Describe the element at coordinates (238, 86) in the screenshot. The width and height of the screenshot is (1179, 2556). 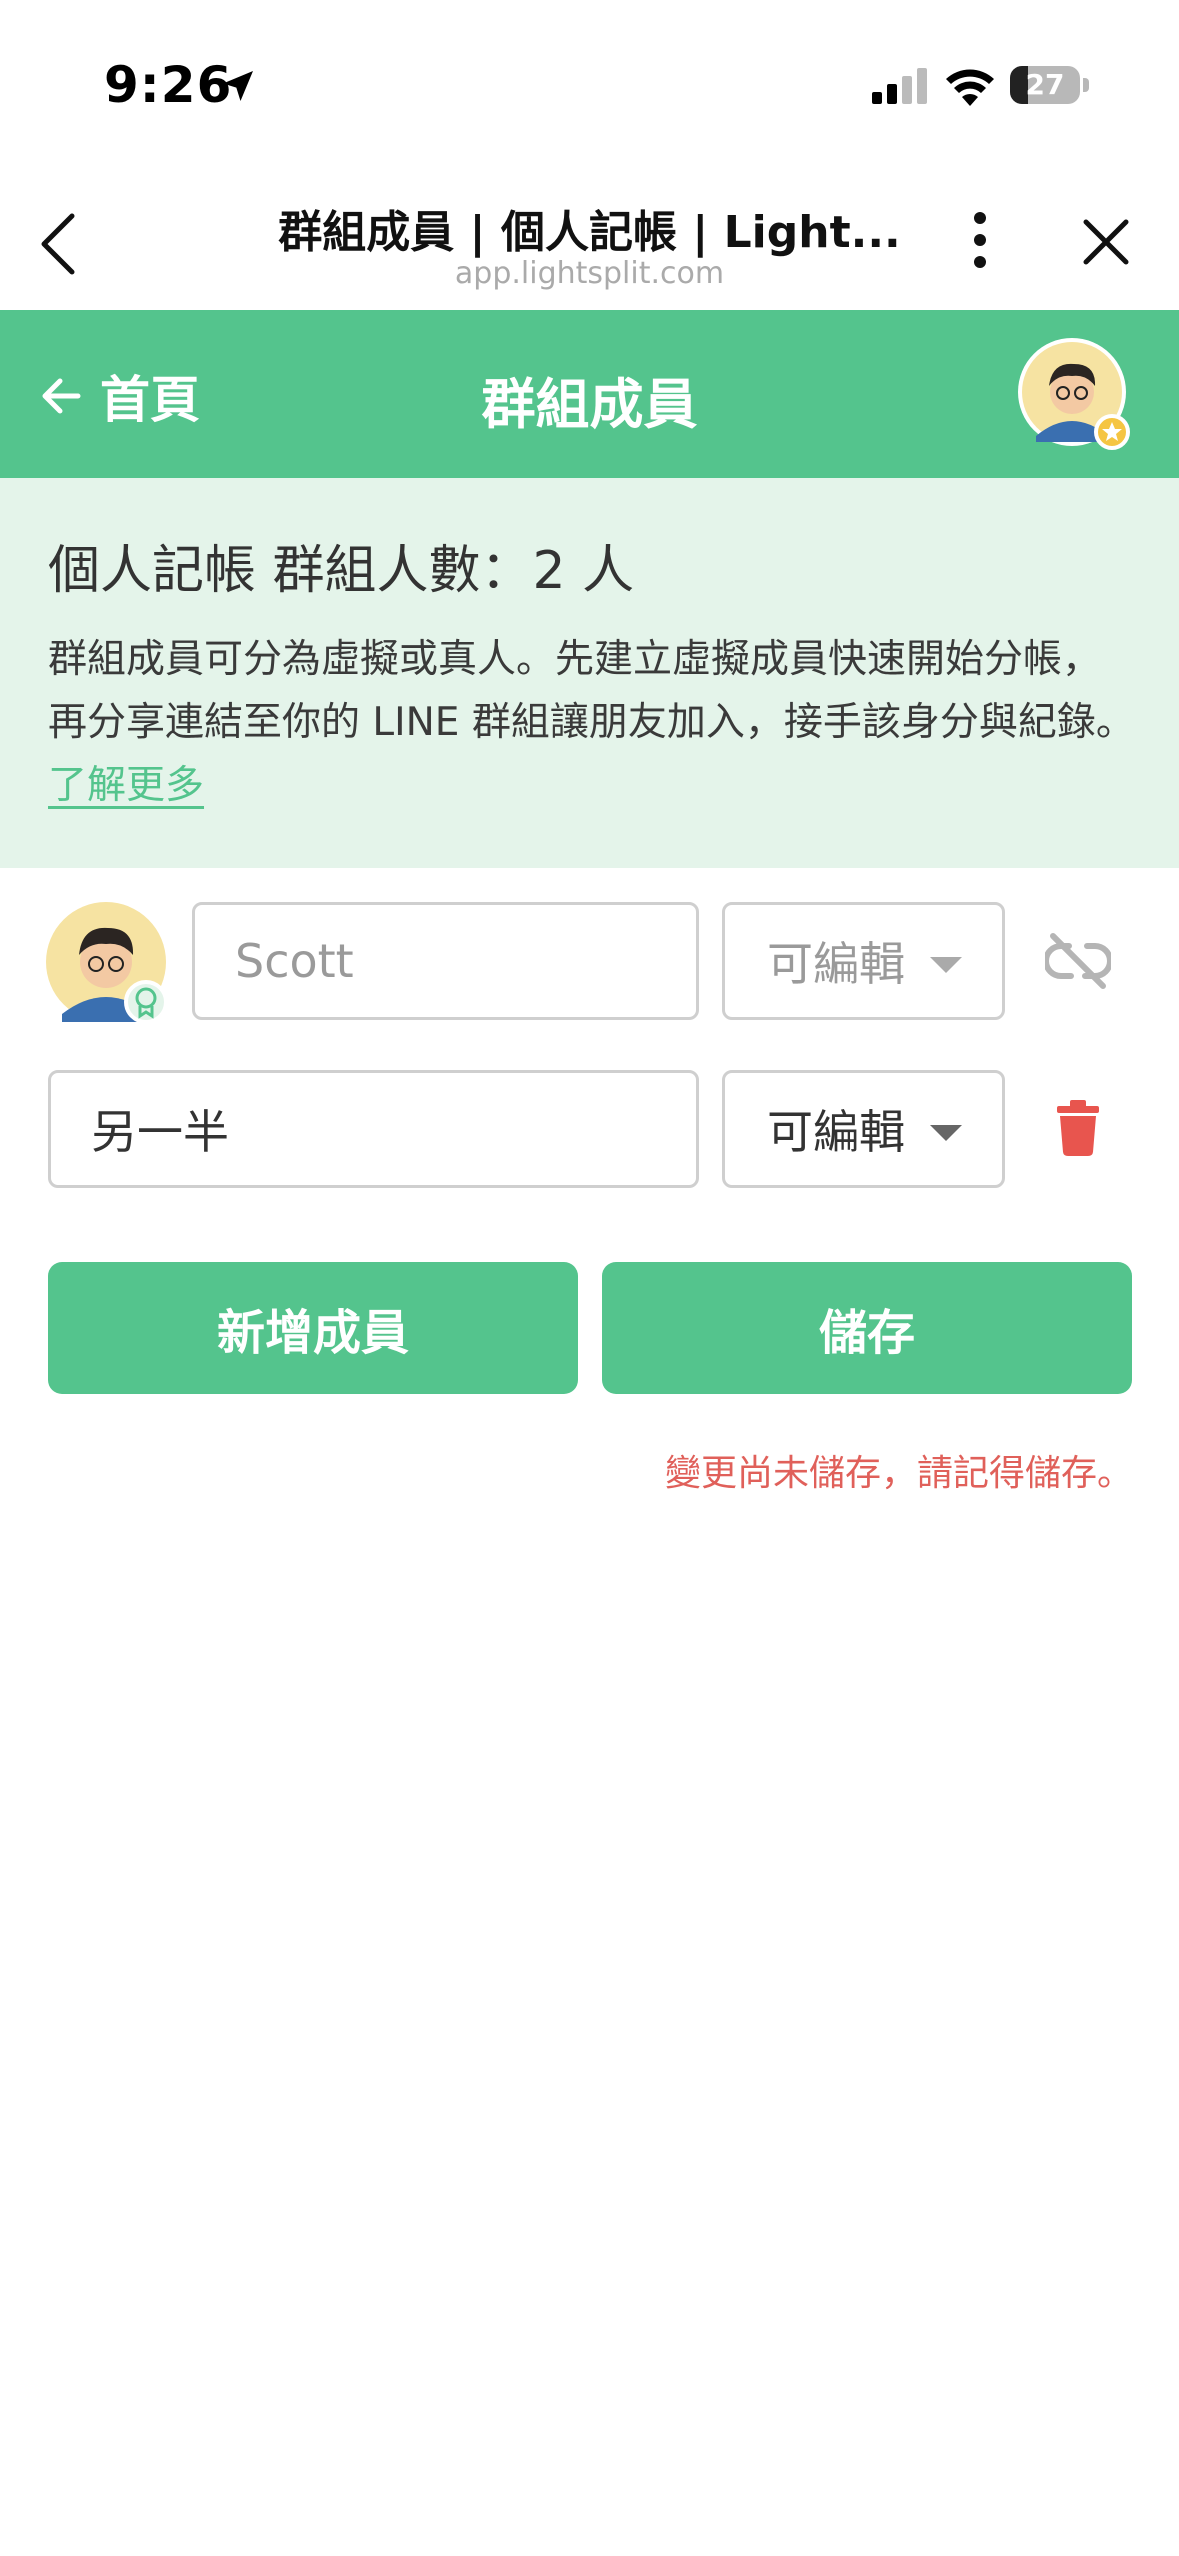
I see `location-arrow-icon` at that location.